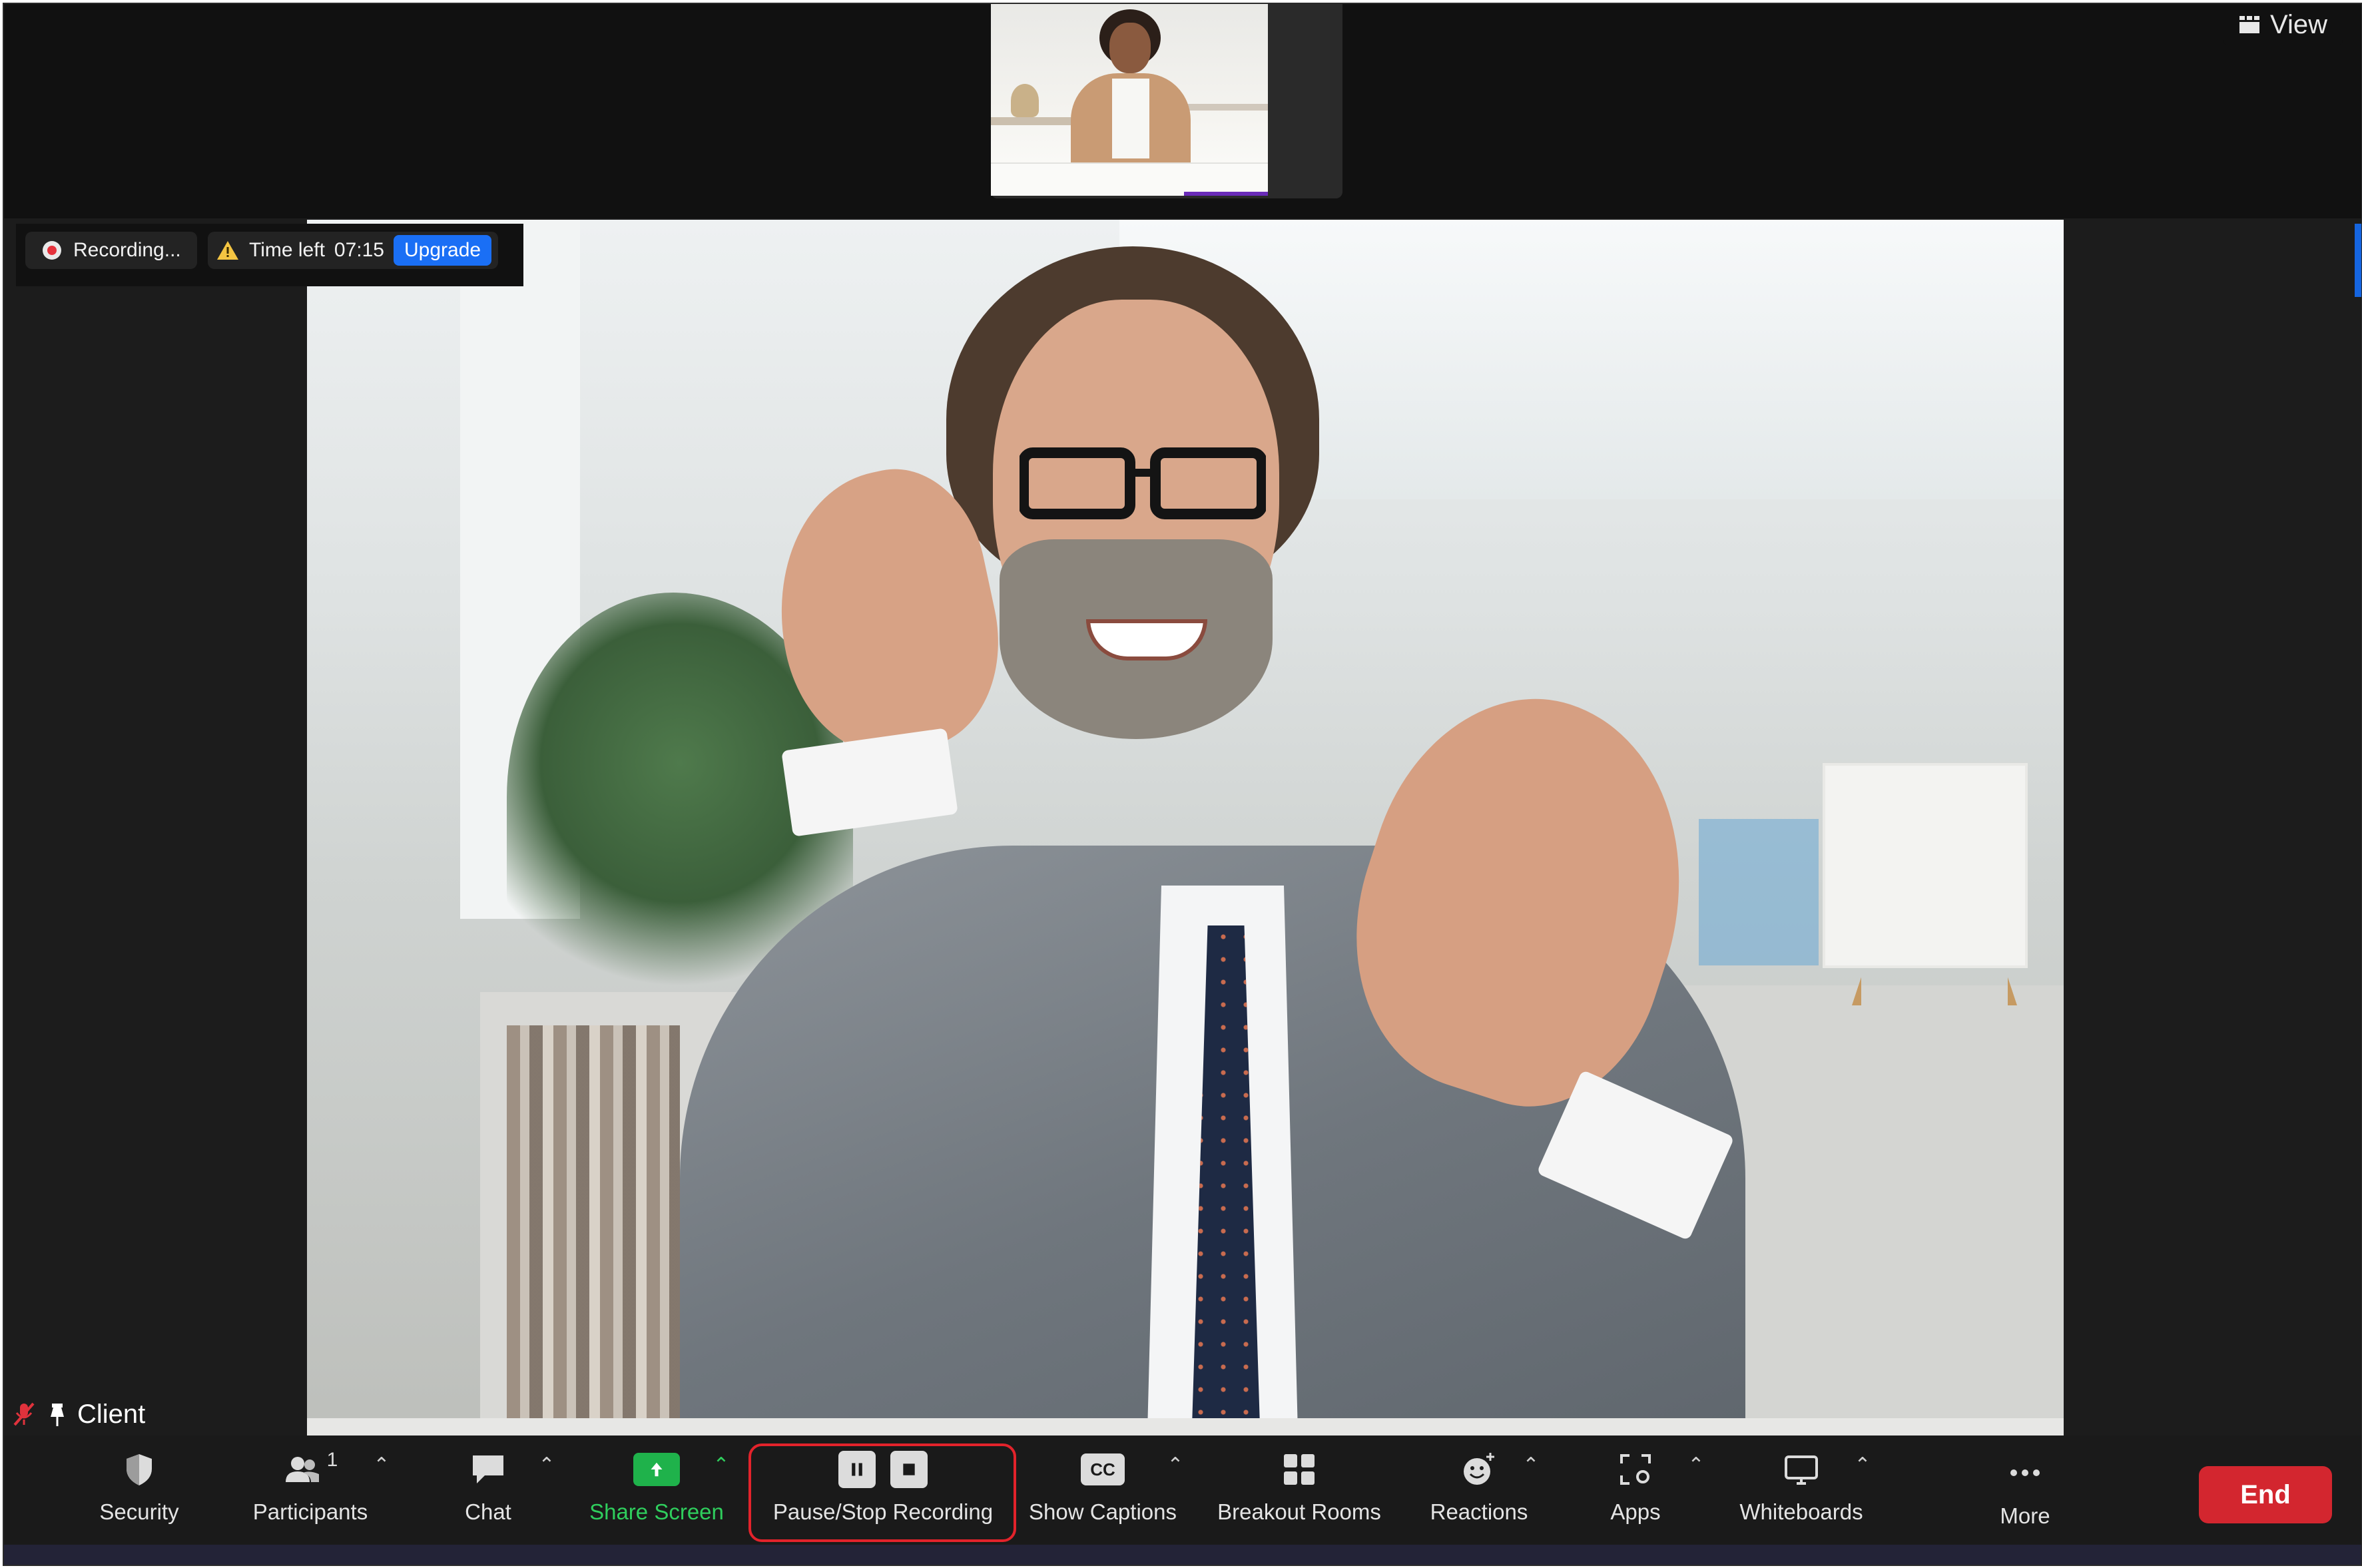  What do you see at coordinates (332, 1460) in the screenshot?
I see `participants-count: 1` at bounding box center [332, 1460].